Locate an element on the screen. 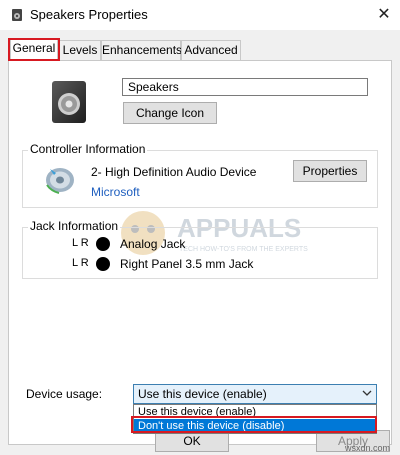 The height and width of the screenshot is (455, 400). change-icon-button: Change Icon is located at coordinates (170, 113).